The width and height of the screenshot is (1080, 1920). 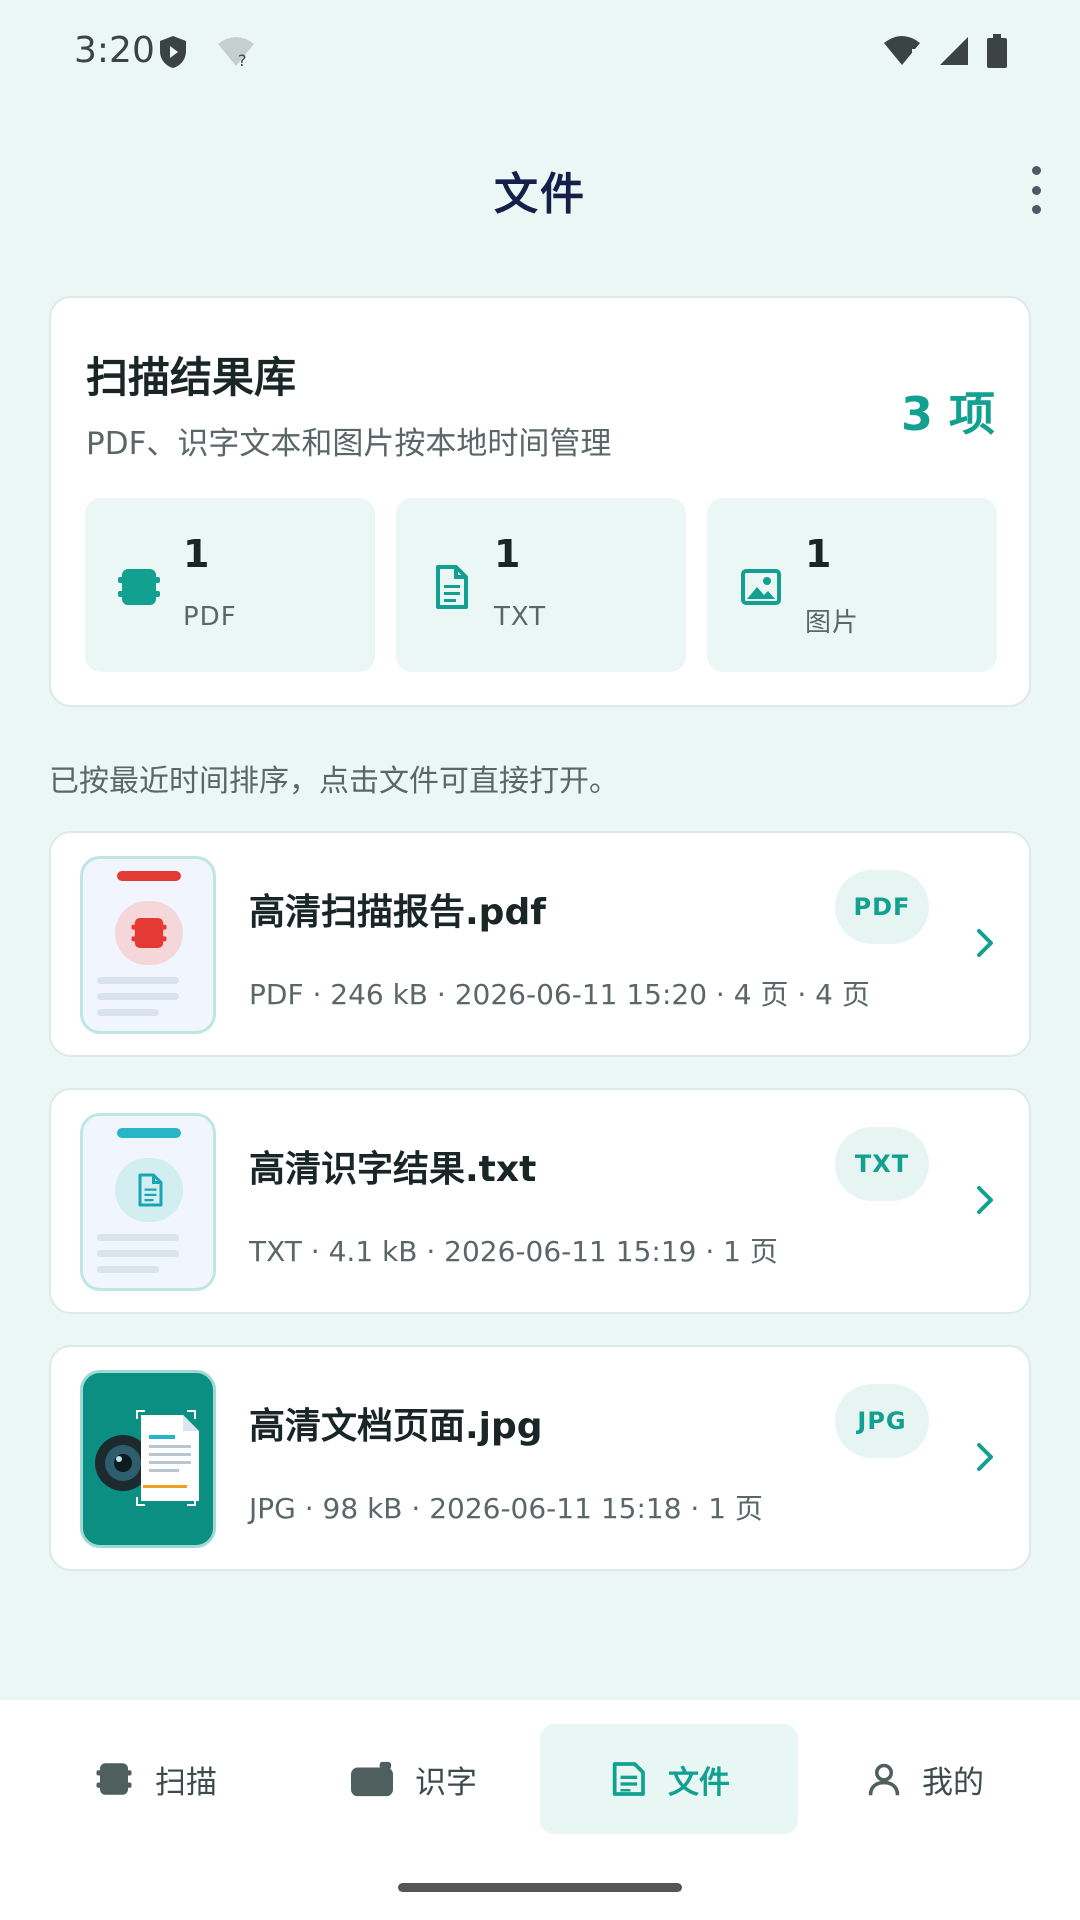 I want to click on stat-tile-pdf: 1 PDF, so click(x=230, y=585).